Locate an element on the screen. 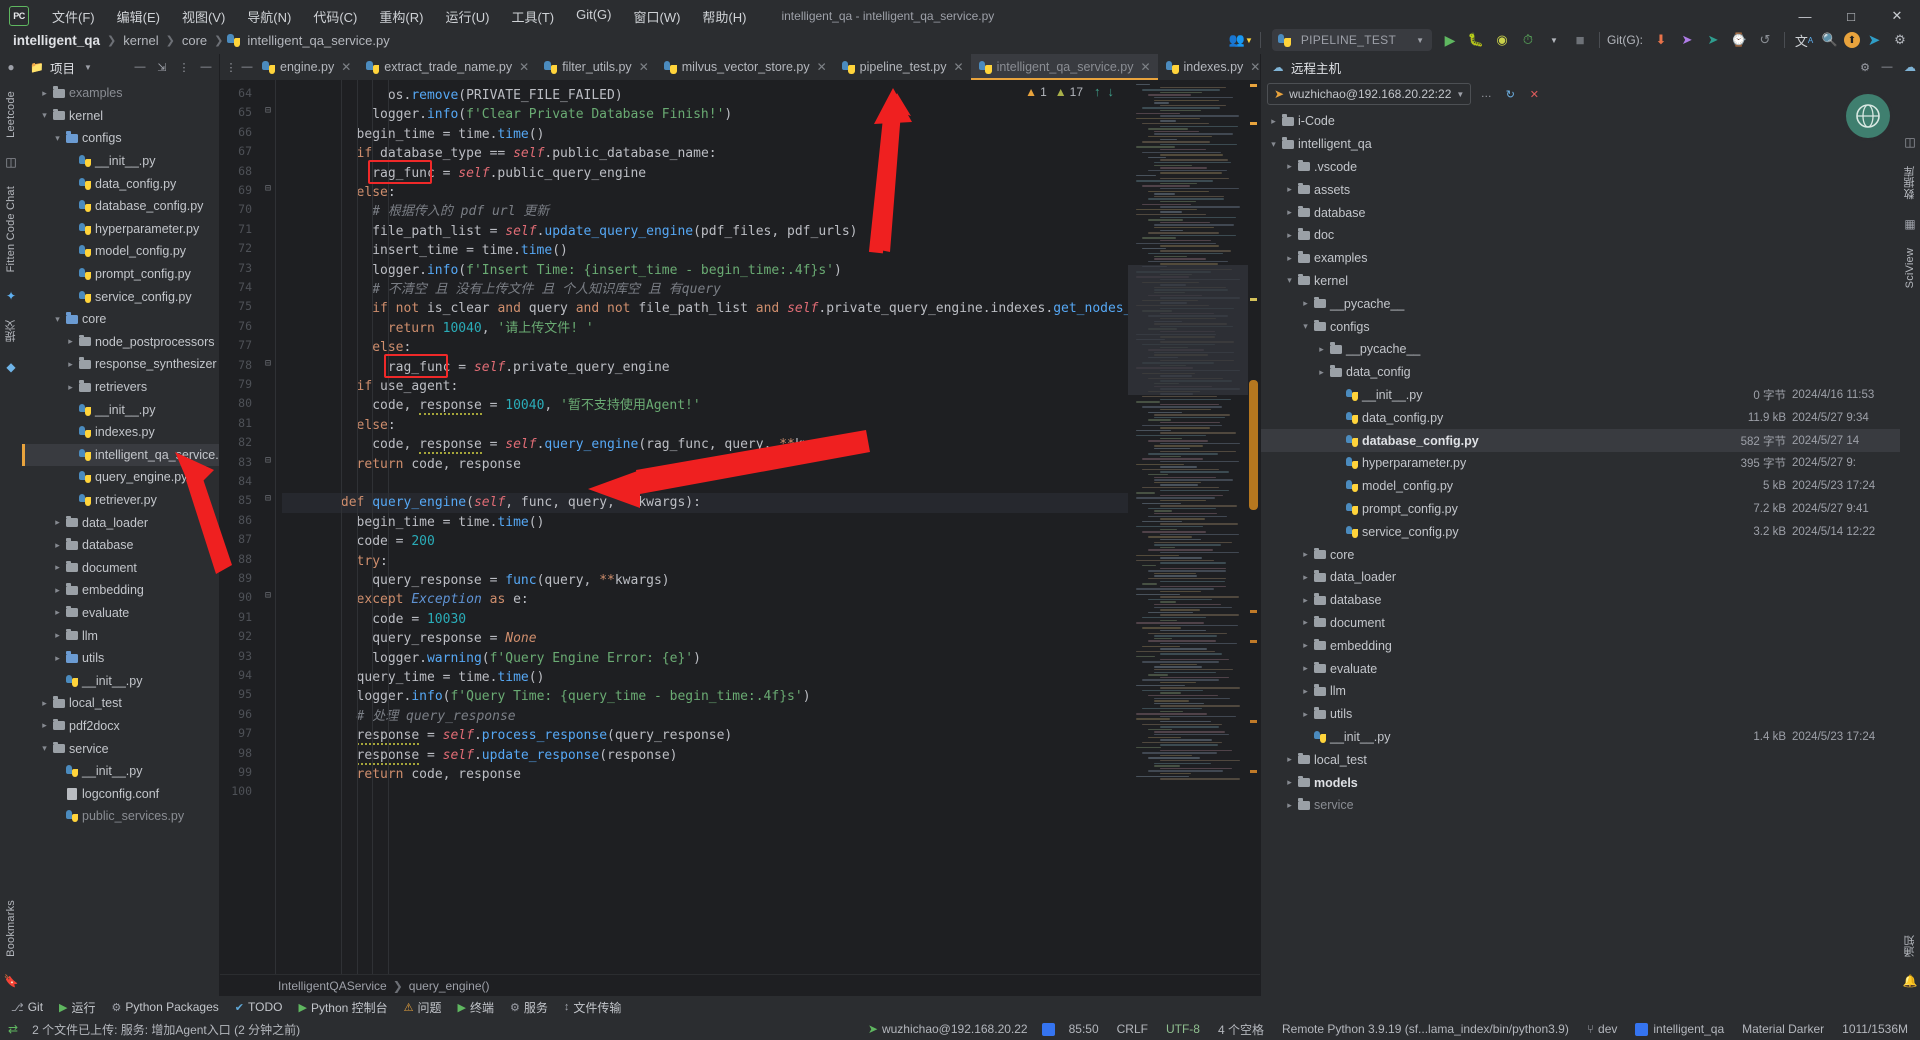  database-icon: ◫ is located at coordinates (1910, 142).